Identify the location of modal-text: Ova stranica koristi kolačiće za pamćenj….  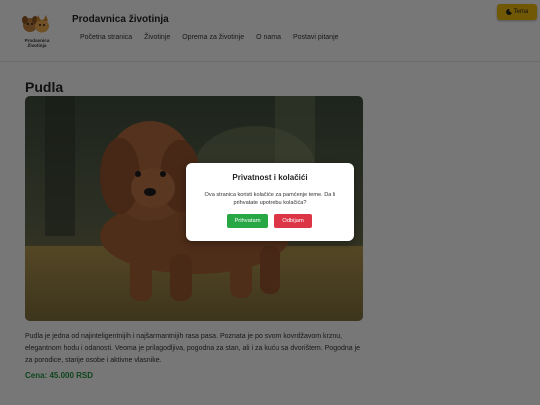
(270, 199).